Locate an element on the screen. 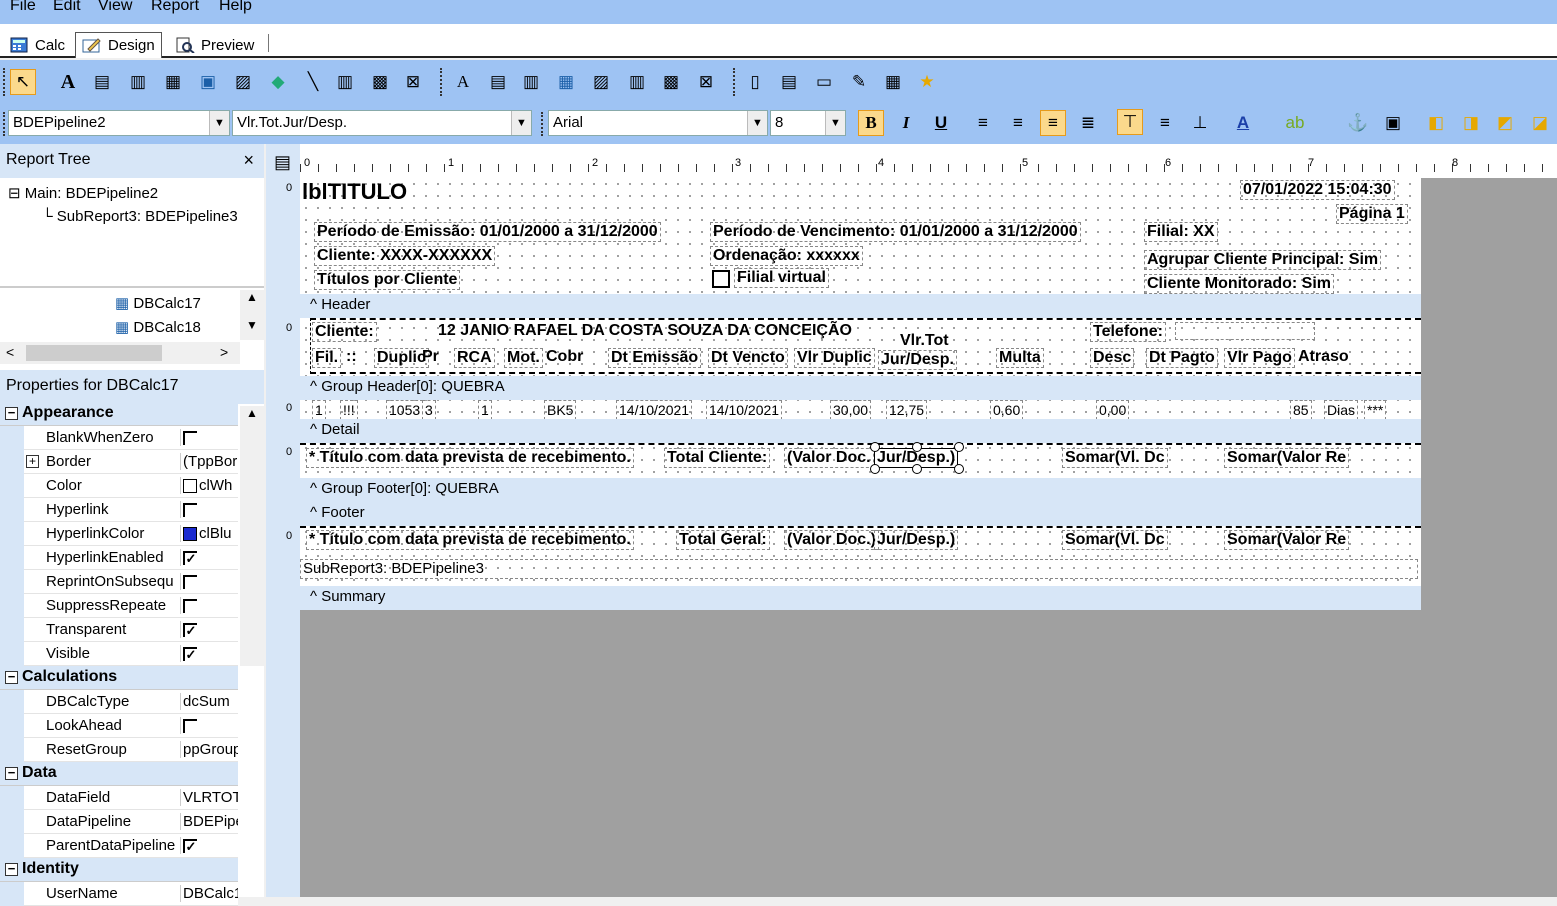 The width and height of the screenshot is (1557, 906). property-value: dcSum is located at coordinates (206, 701).